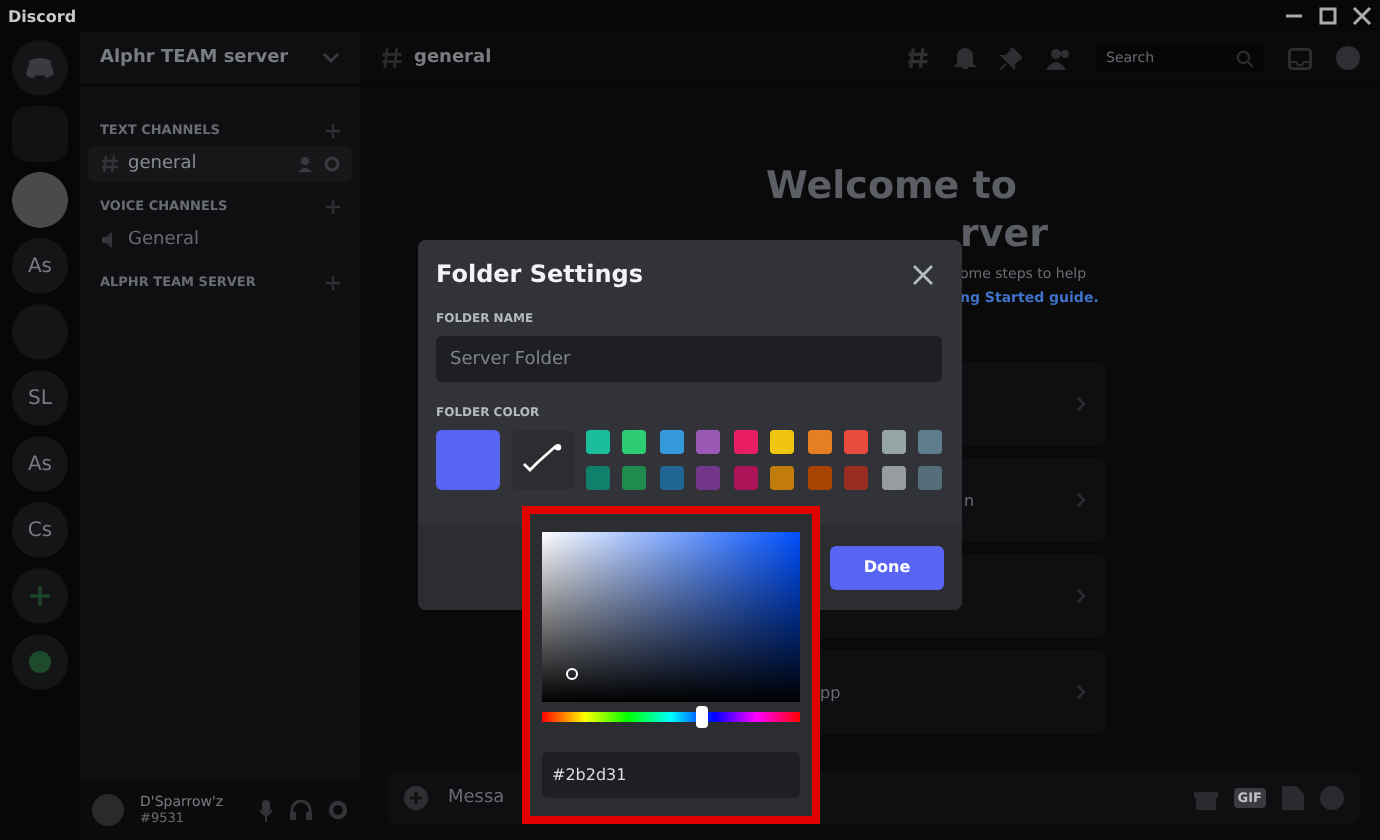  Describe the element at coordinates (164, 240) in the screenshot. I see `channel-name: General` at that location.